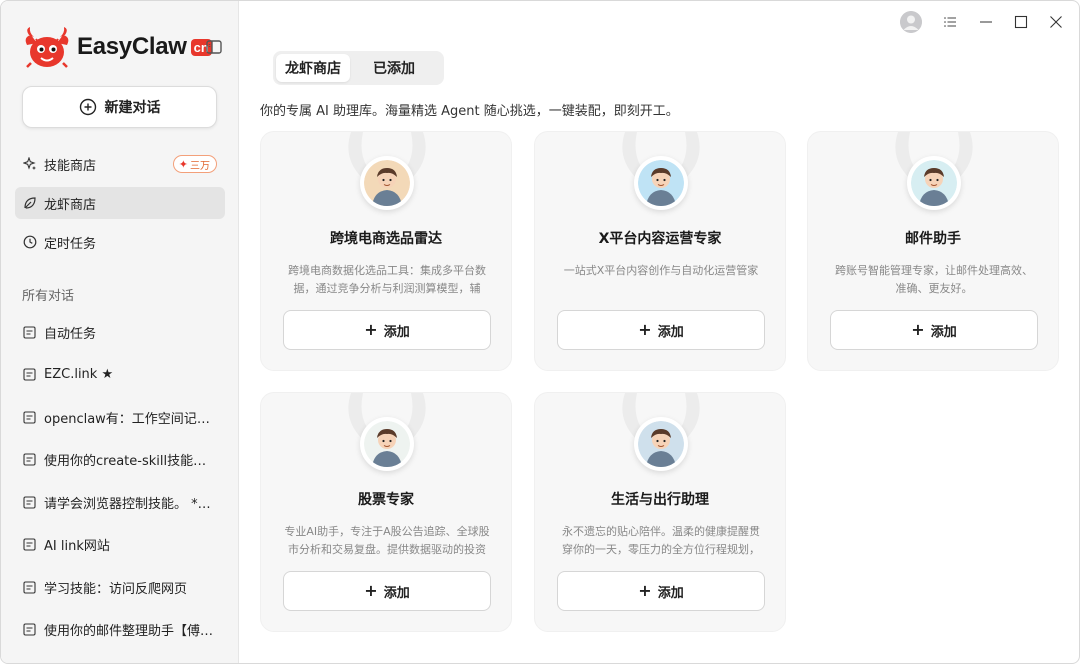  Describe the element at coordinates (200, 166) in the screenshot. I see `promo-badge-text: 三万` at that location.